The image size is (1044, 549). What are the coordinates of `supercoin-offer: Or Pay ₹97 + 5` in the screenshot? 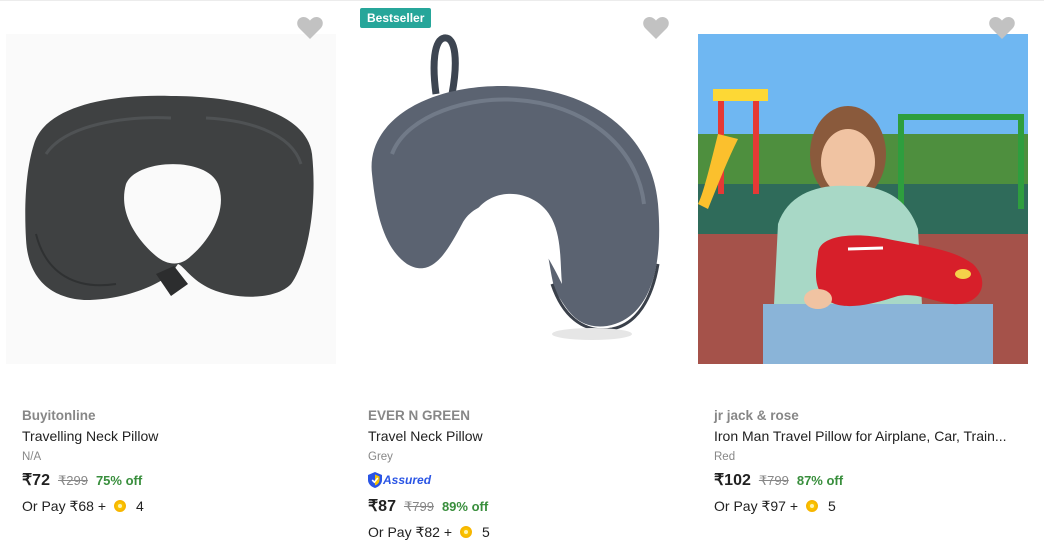 It's located at (864, 506).